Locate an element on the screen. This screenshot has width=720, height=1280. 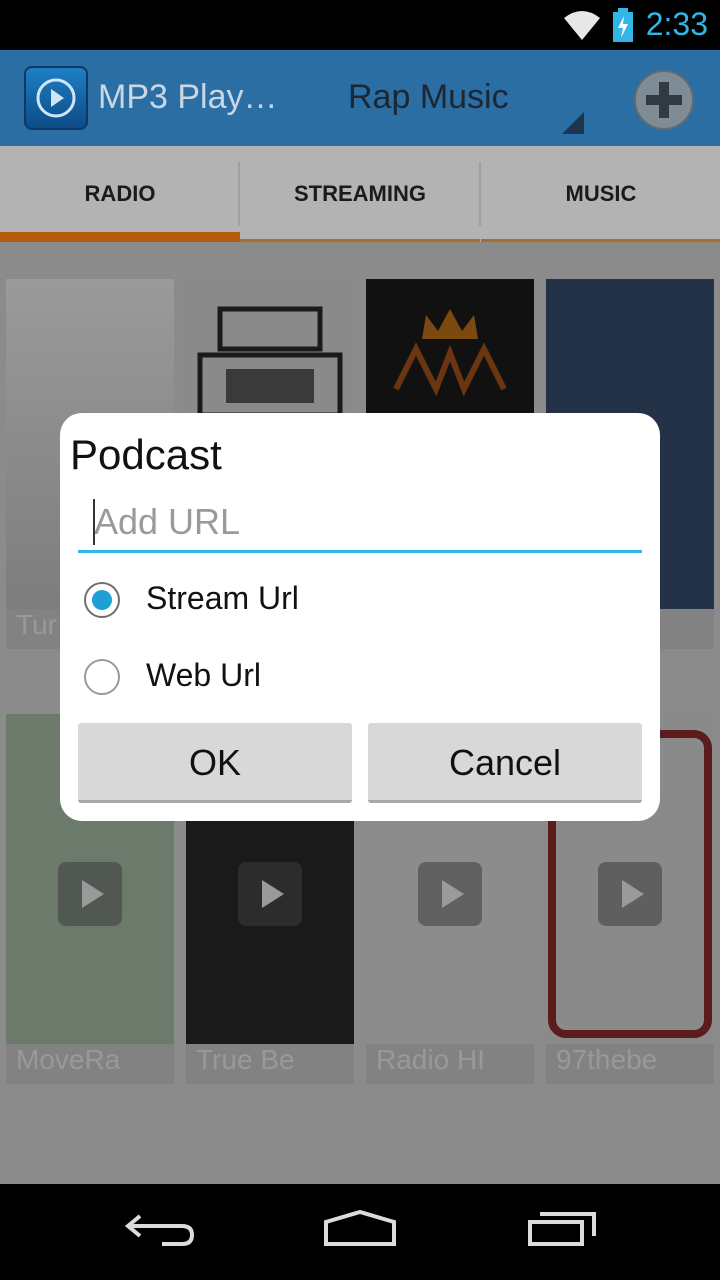
radio-label: Web Url is located at coordinates (203, 675).